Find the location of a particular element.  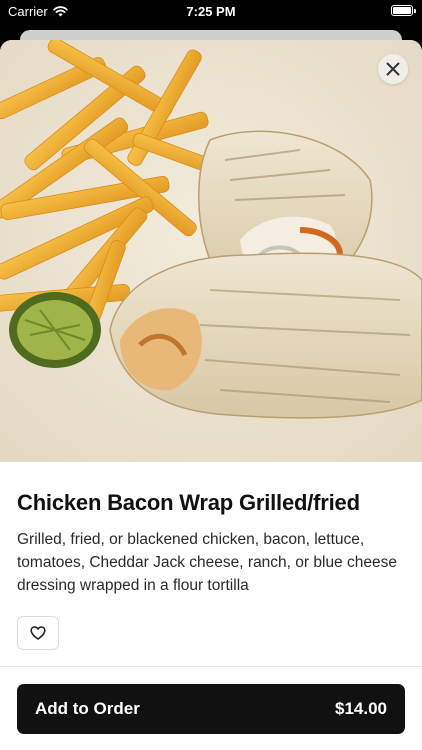

divider is located at coordinates (211, 666).